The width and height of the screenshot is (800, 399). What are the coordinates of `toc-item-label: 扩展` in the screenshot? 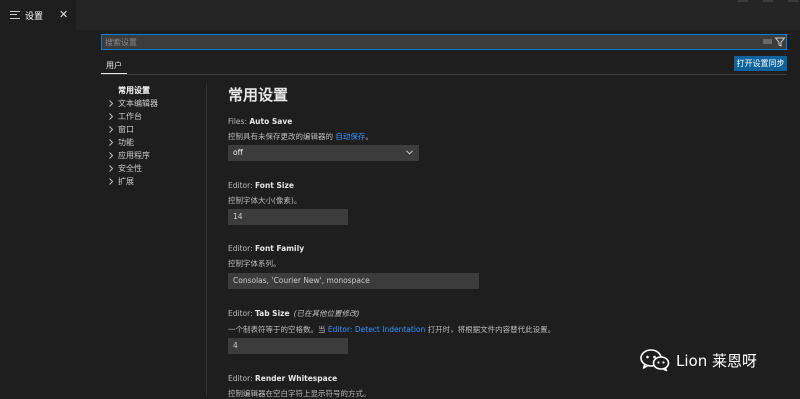 It's located at (126, 181).